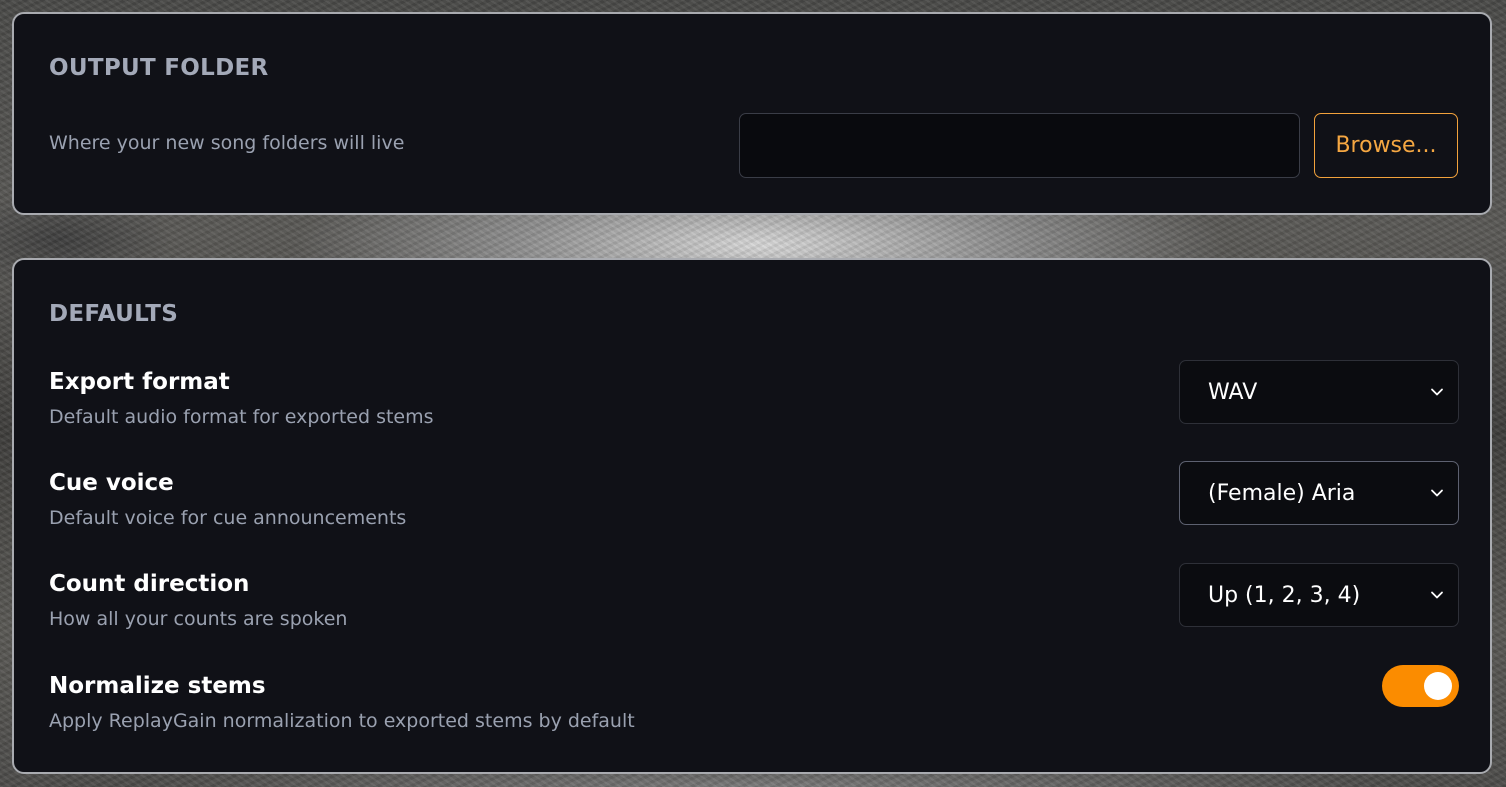 Image resolution: width=1506 pixels, height=787 pixels. Describe the element at coordinates (114, 314) in the screenshot. I see `defaults-title: DEFAULTS` at that location.